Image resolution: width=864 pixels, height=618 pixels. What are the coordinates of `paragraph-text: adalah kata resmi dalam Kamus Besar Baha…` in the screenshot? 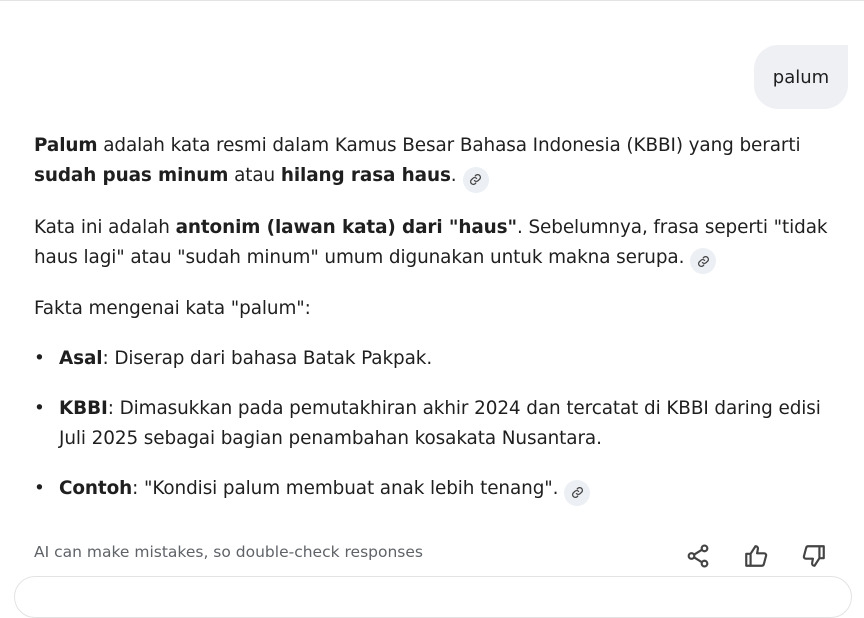 It's located at (449, 145).